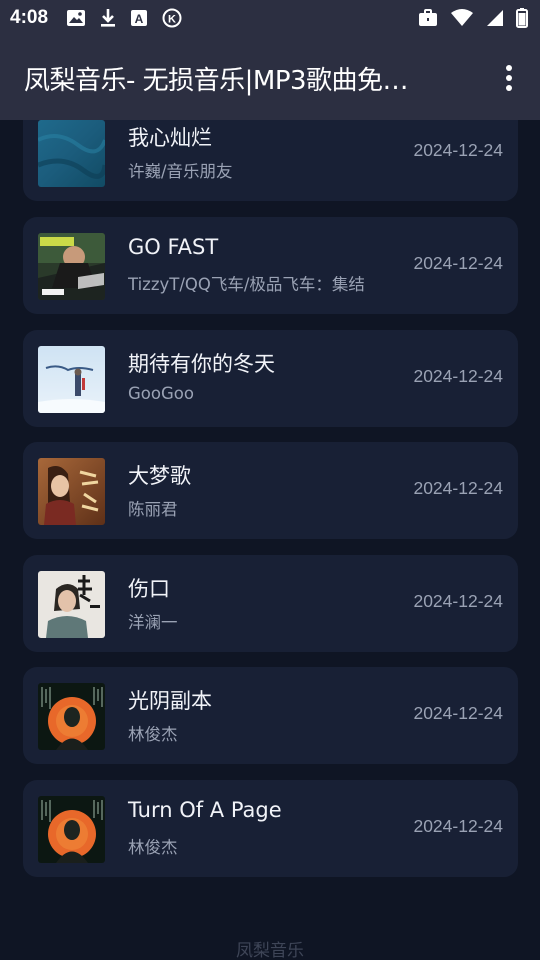 The width and height of the screenshot is (540, 960). Describe the element at coordinates (71, 491) in the screenshot. I see `album-cover-dream` at that location.